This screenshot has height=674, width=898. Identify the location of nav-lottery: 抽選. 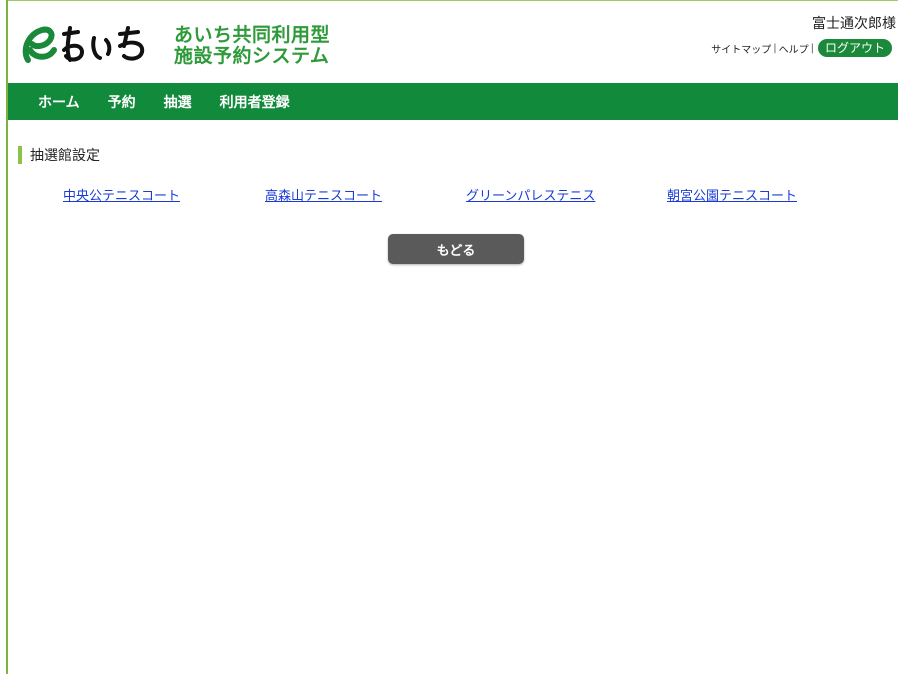
(178, 102).